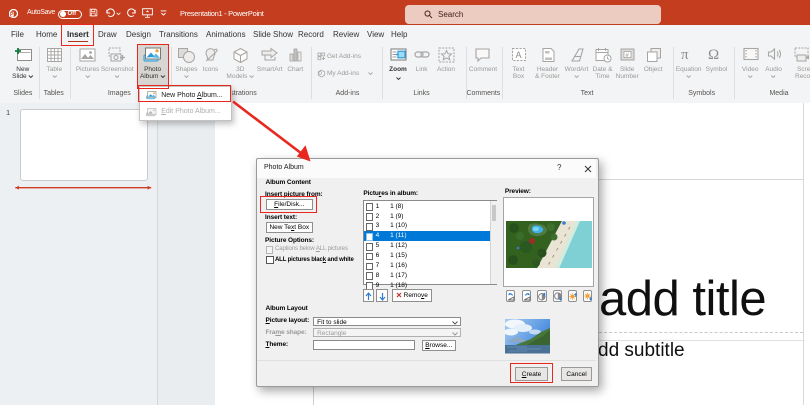  What do you see at coordinates (519, 55) in the screenshot?
I see `svg-text: A` at bounding box center [519, 55].